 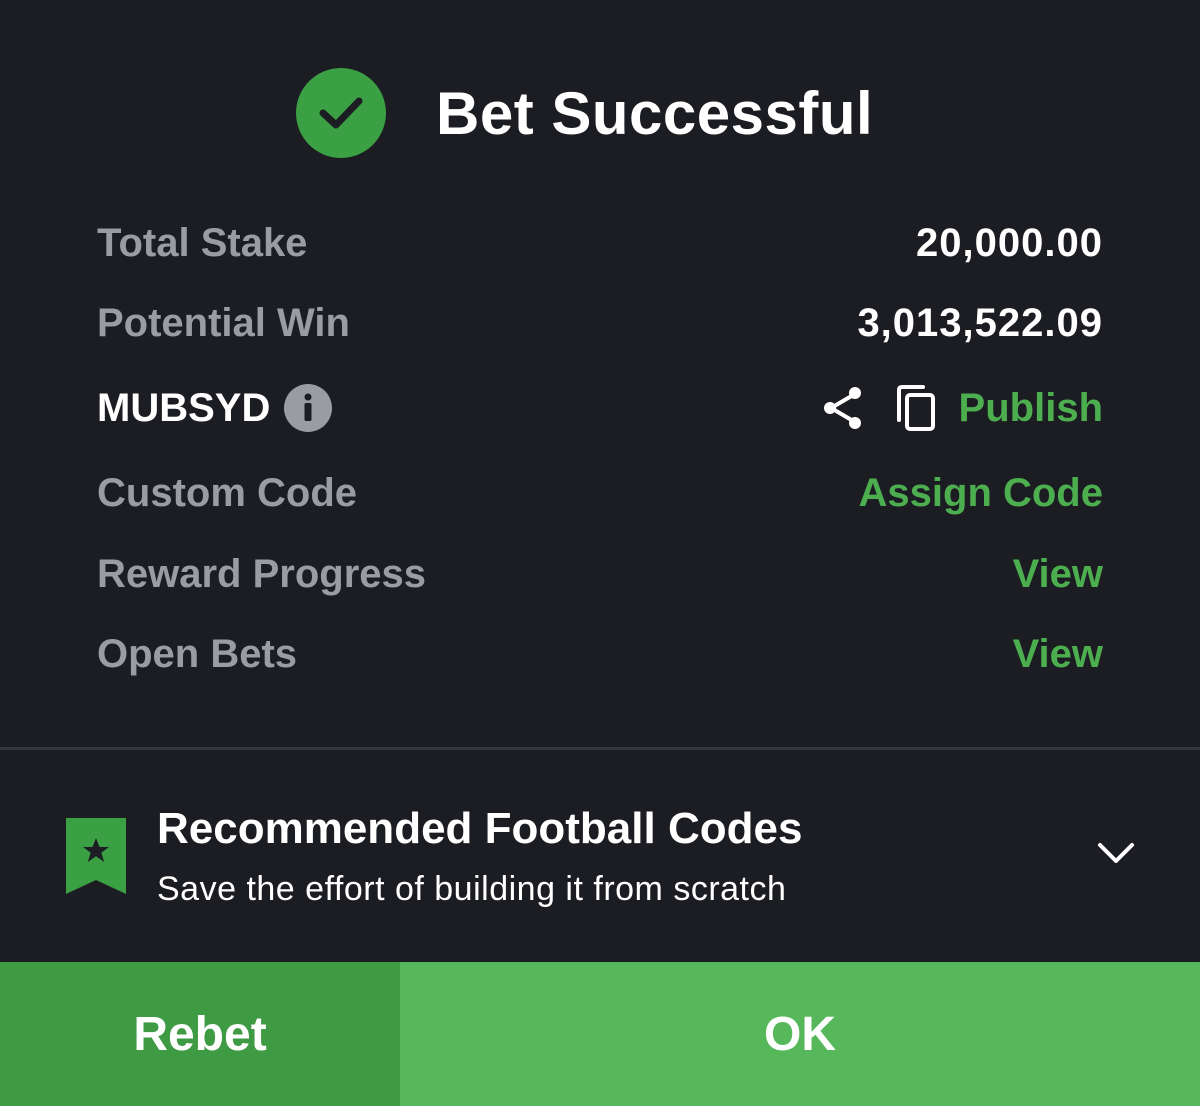 What do you see at coordinates (341, 113) in the screenshot?
I see `check-circle-icon` at bounding box center [341, 113].